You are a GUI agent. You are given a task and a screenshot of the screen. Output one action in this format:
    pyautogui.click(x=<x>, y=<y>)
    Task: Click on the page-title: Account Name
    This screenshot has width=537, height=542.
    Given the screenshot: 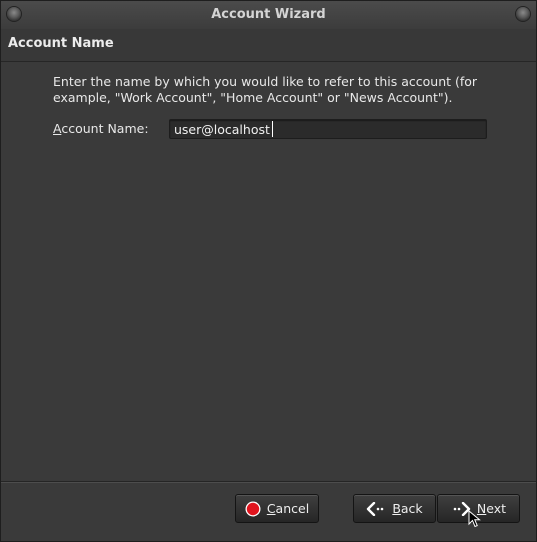 What is the action you would take?
    pyautogui.click(x=61, y=43)
    